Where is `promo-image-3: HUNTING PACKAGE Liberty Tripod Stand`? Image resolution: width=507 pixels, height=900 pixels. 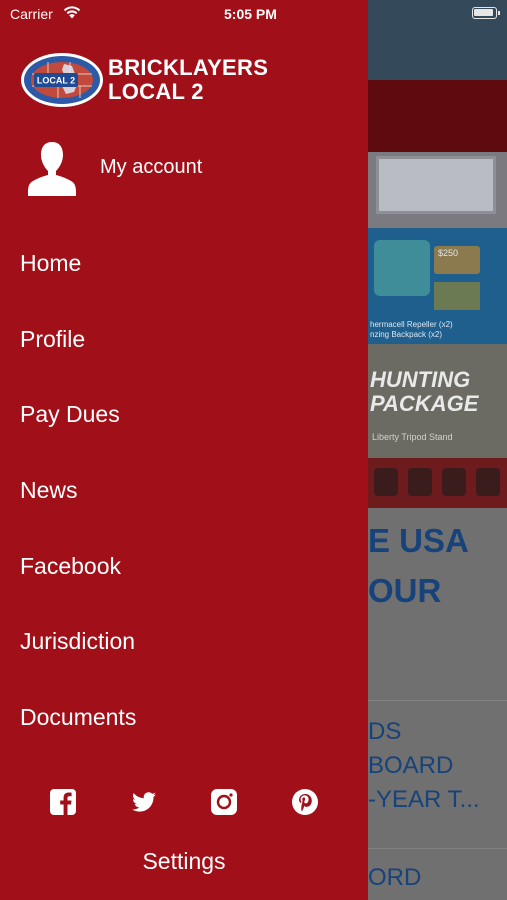 promo-image-3: HUNTING PACKAGE Liberty Tripod Stand is located at coordinates (437, 401).